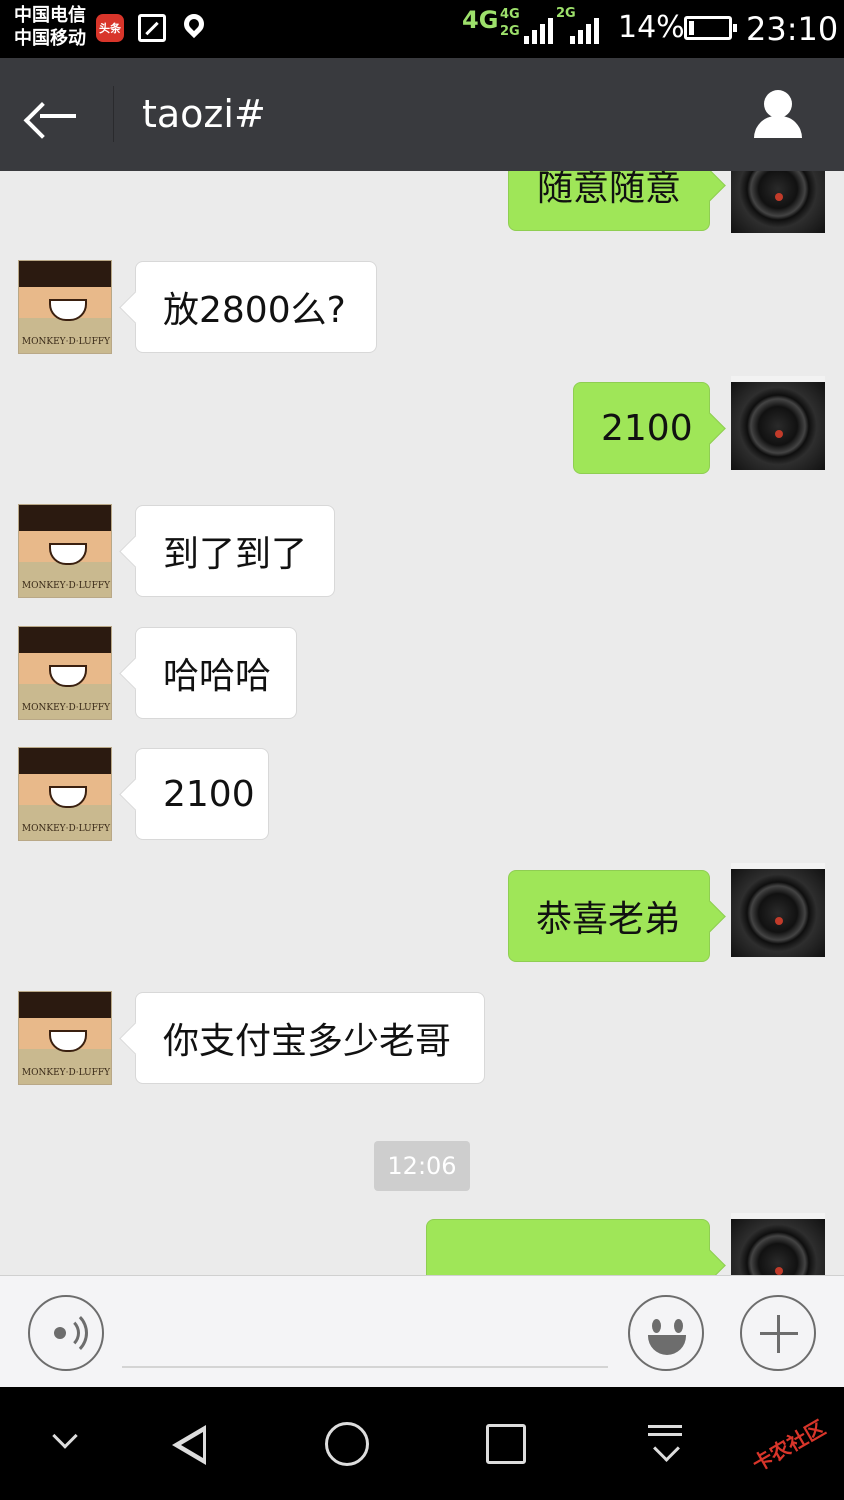  What do you see at coordinates (666, 1445) in the screenshot?
I see `notification-pull-icon` at bounding box center [666, 1445].